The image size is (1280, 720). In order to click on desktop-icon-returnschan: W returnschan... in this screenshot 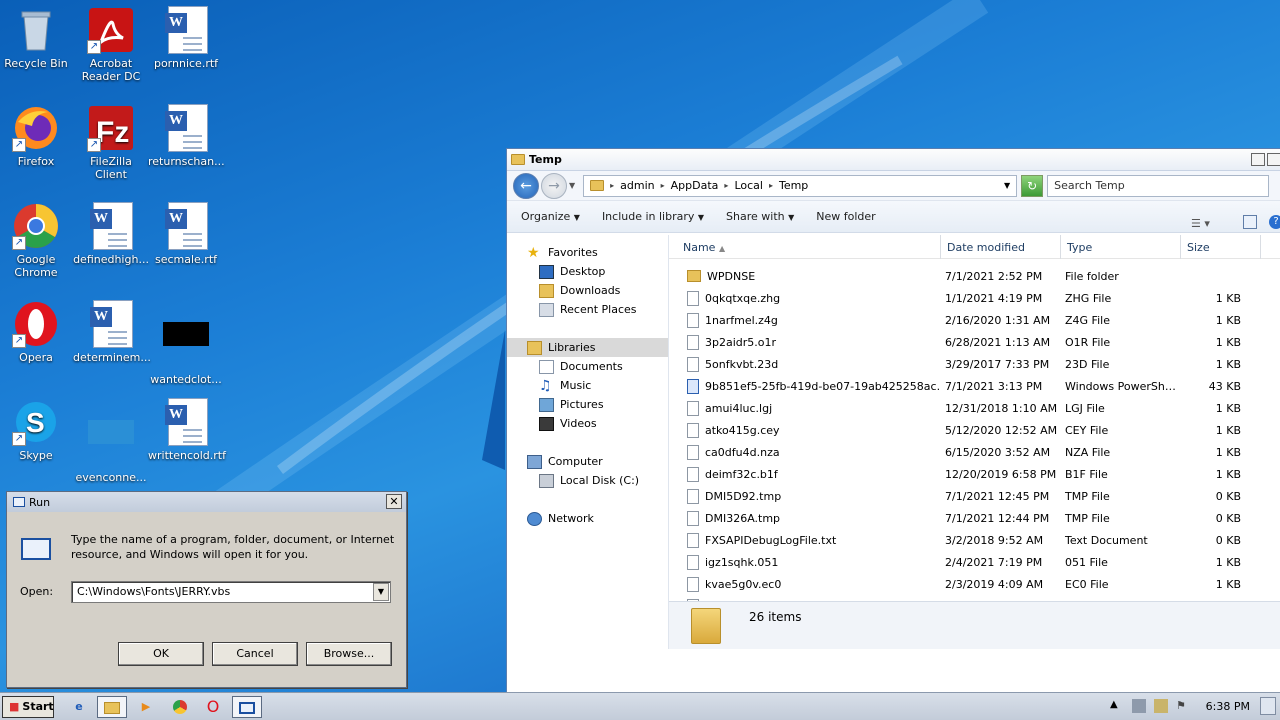, I will do `click(186, 136)`.